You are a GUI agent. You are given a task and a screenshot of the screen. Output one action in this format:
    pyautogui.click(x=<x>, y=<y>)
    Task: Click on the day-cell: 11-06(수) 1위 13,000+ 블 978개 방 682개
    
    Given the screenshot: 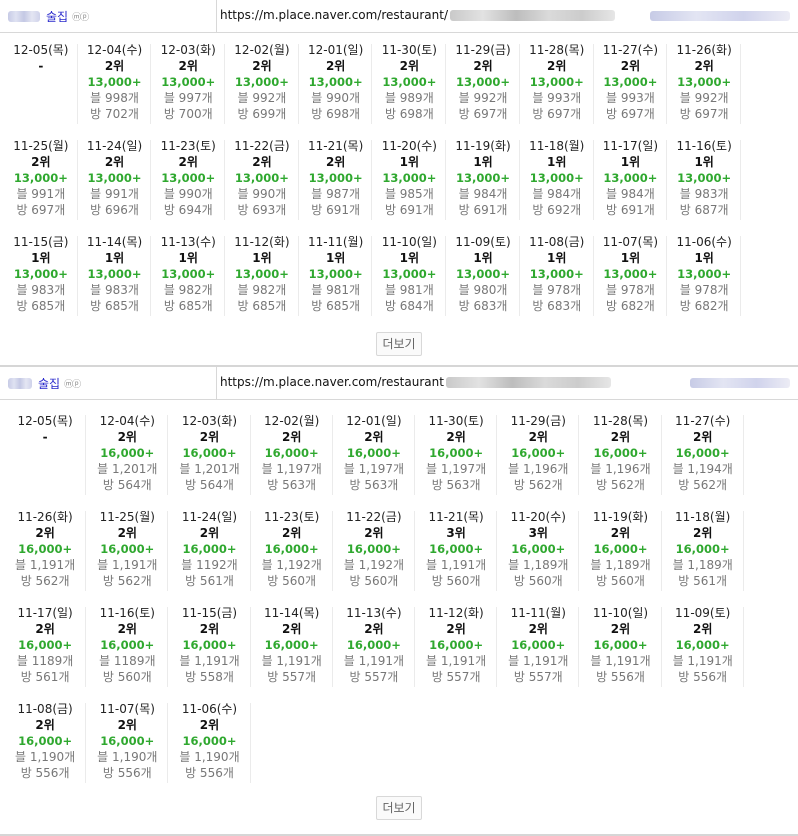 What is the action you would take?
    pyautogui.click(x=704, y=276)
    